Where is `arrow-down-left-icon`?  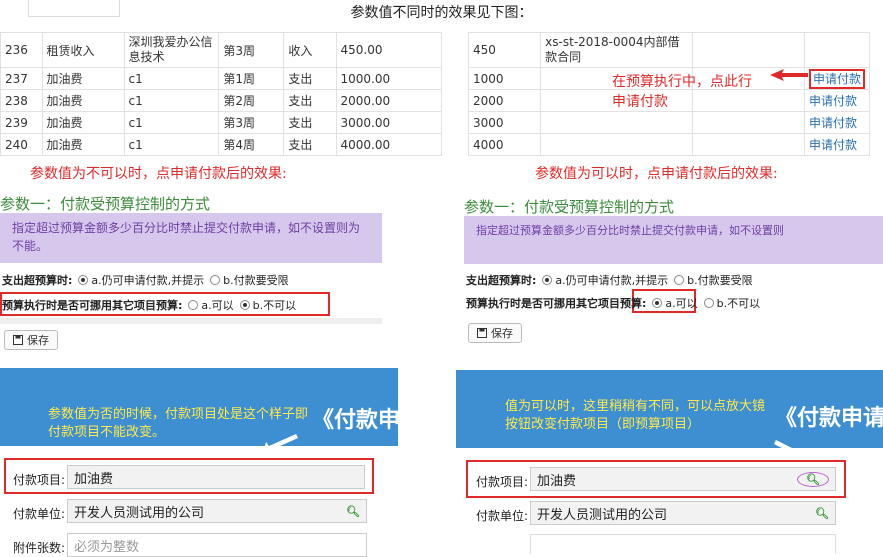
arrow-down-left-icon is located at coordinates (280, 445).